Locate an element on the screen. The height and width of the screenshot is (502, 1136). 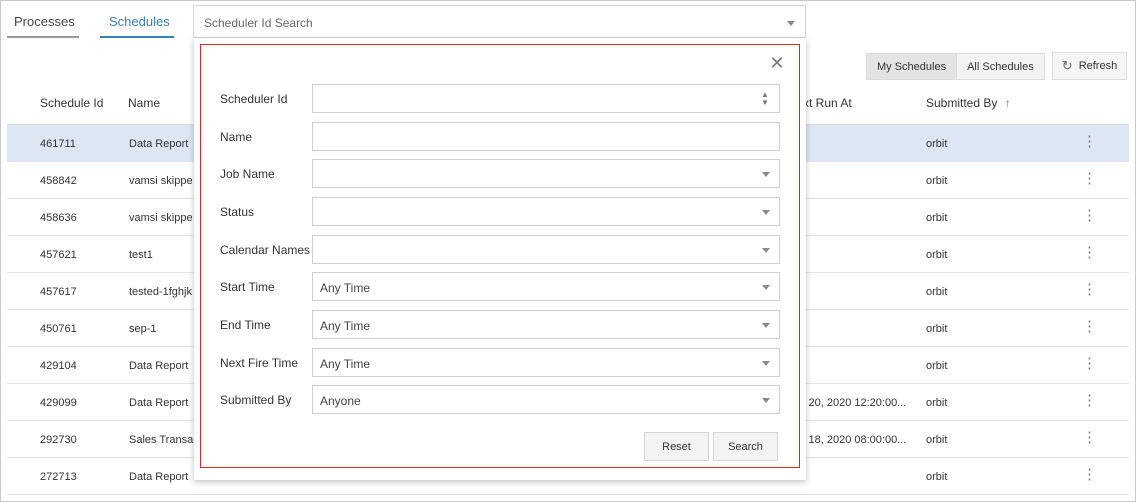
filter-field-submitted-by: Anyone is located at coordinates (546, 399).